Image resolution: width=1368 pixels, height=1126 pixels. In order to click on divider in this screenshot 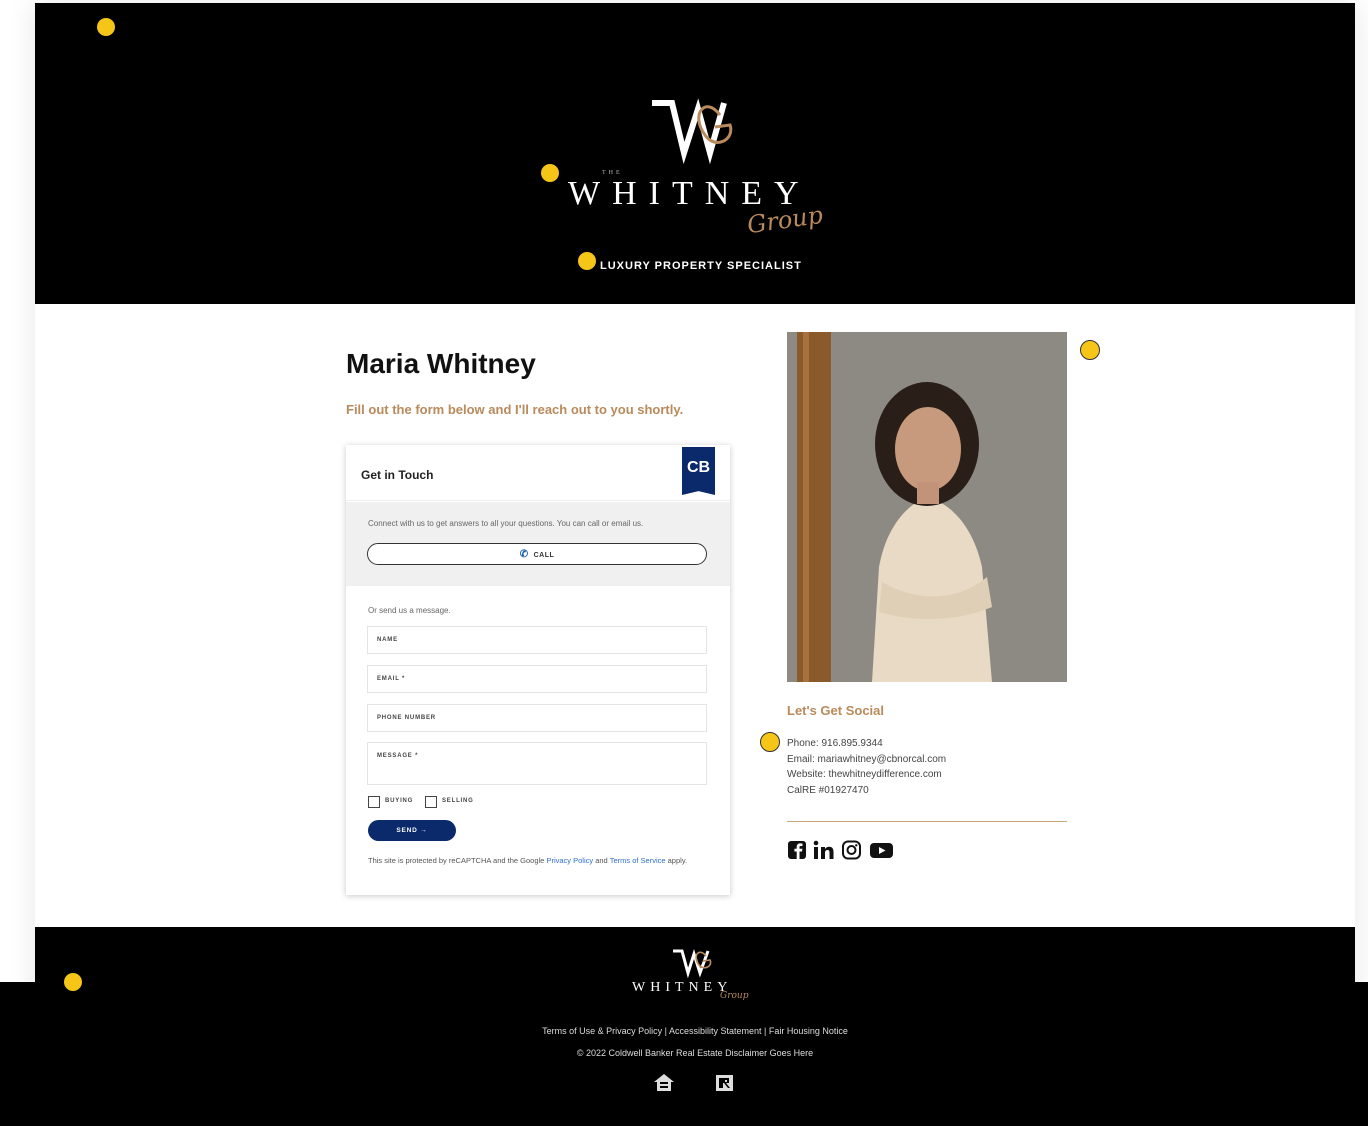, I will do `click(927, 821)`.